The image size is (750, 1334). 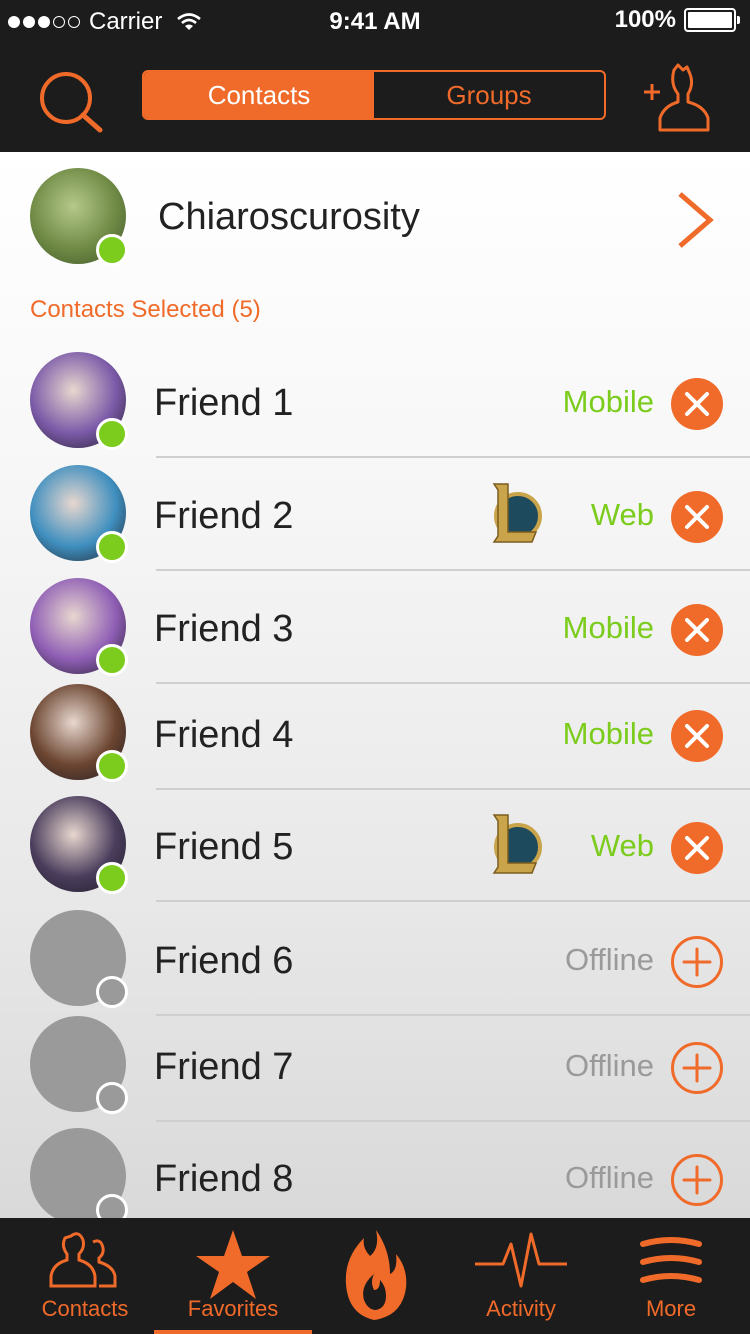 I want to click on chevron-right-icon, so click(x=696, y=220).